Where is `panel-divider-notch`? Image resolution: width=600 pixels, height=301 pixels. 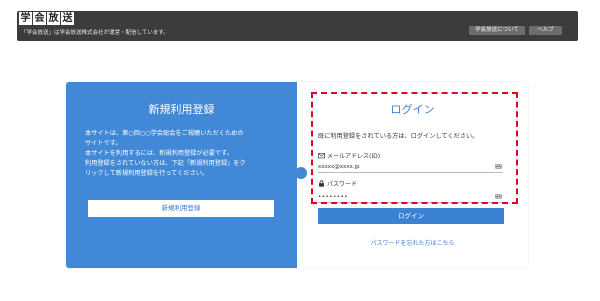 panel-divider-notch is located at coordinates (301, 173).